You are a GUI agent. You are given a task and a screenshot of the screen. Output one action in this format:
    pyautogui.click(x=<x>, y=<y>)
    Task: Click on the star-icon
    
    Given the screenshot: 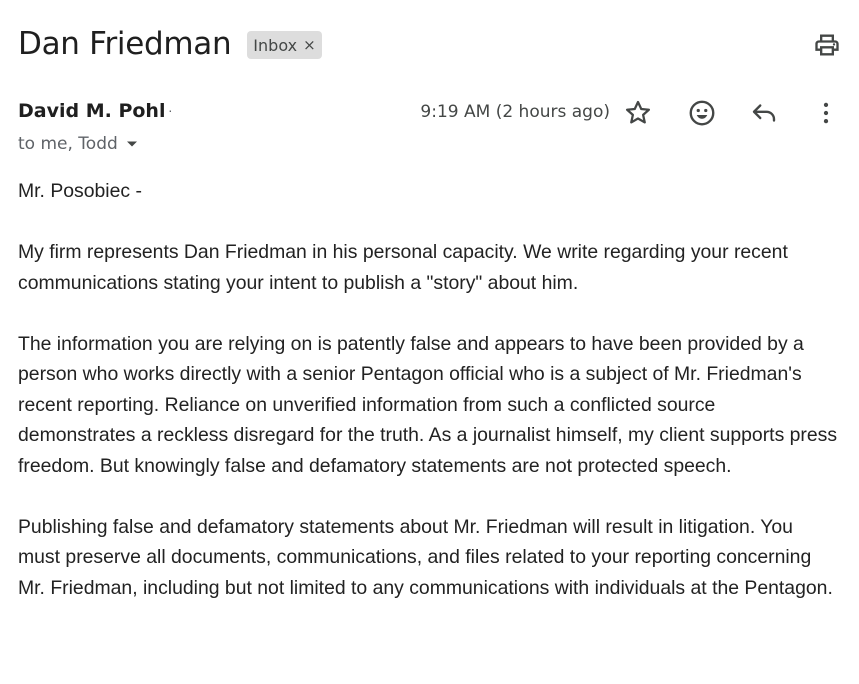 What is the action you would take?
    pyautogui.click(x=638, y=113)
    